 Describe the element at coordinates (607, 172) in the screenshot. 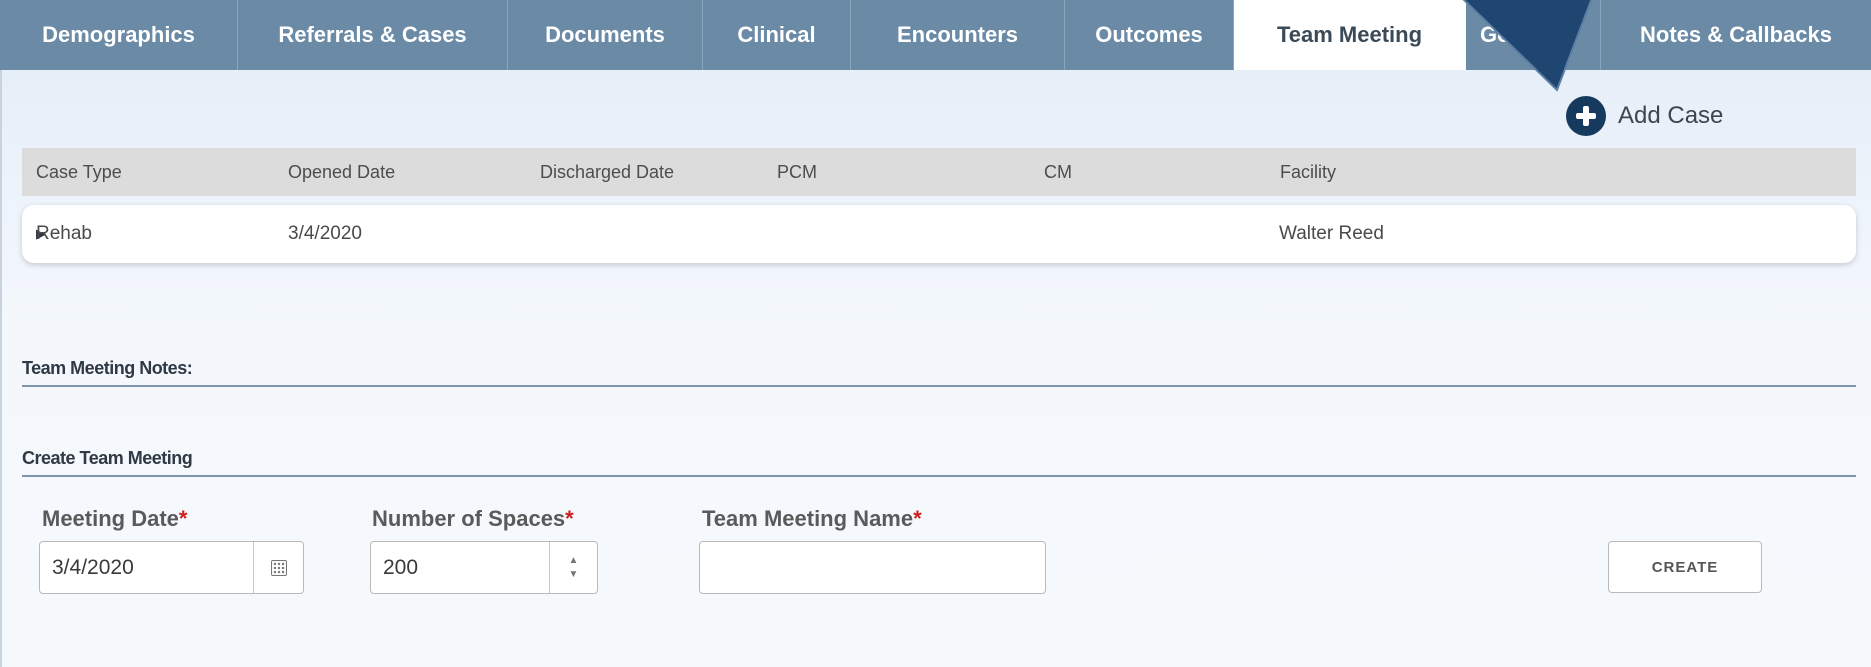

I see `column-header-discharged-date: Discharged Date` at that location.